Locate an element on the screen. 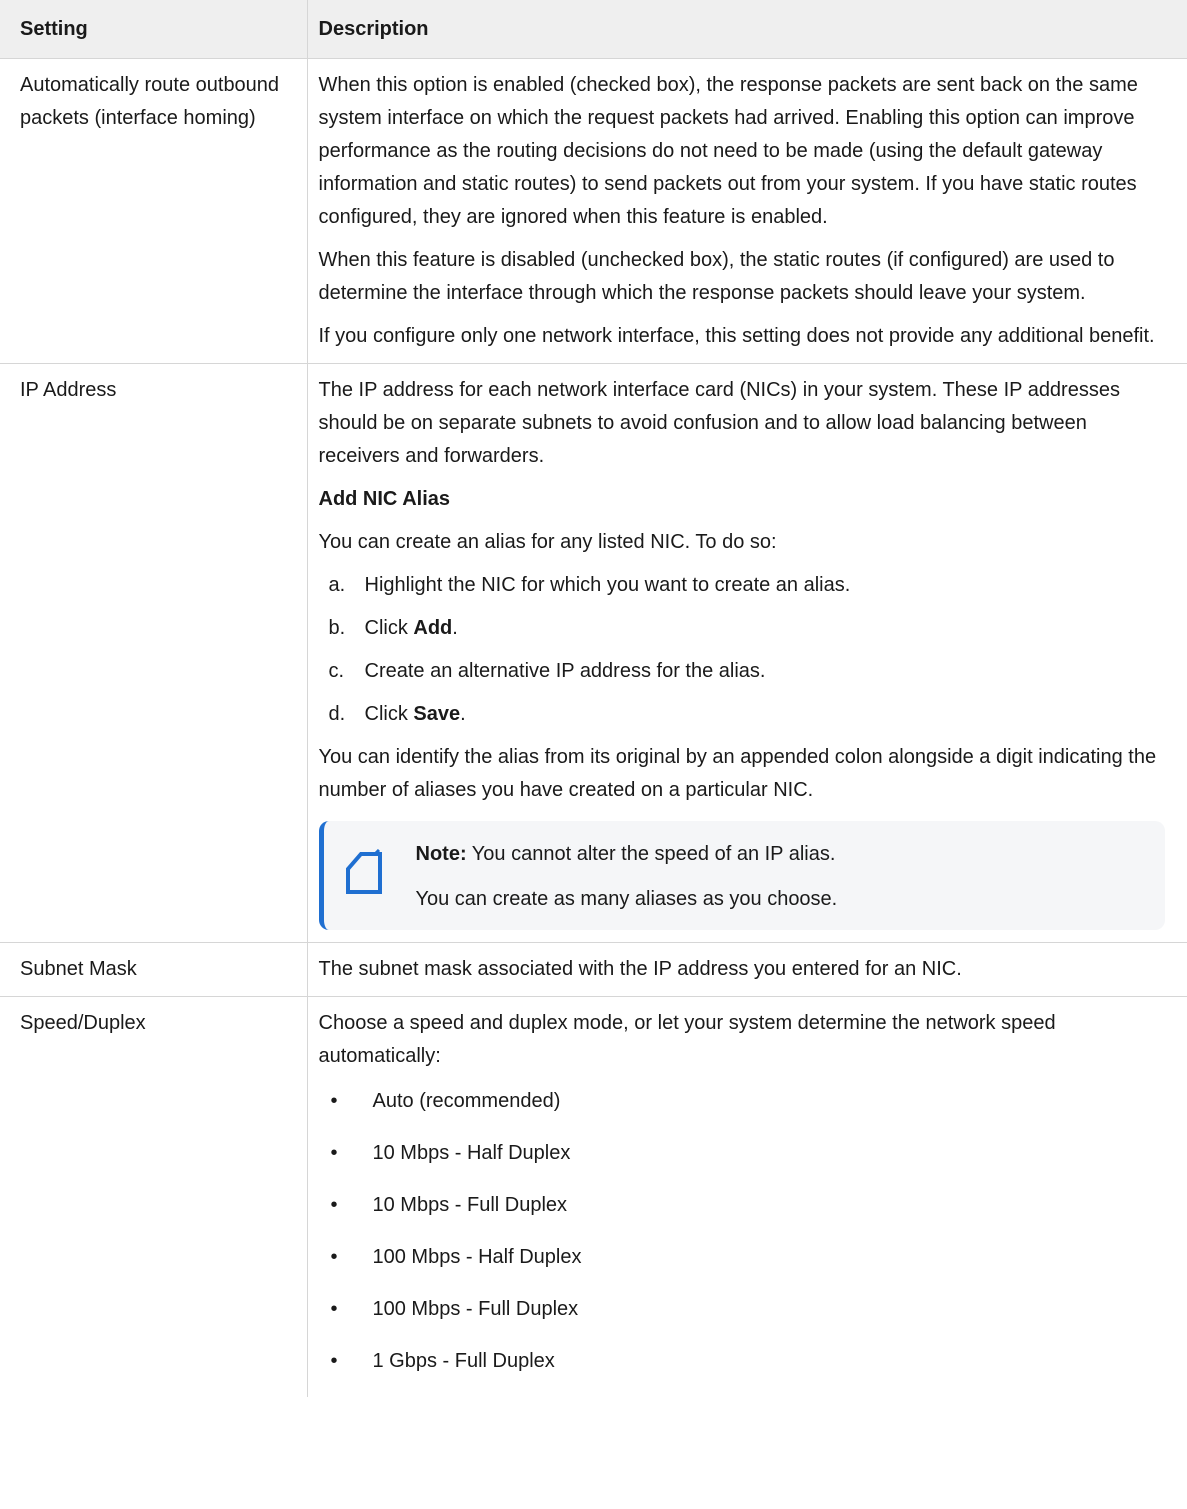 The image size is (1187, 1509). list-item: • 1 Gbps - Full Duplex is located at coordinates (742, 1361).